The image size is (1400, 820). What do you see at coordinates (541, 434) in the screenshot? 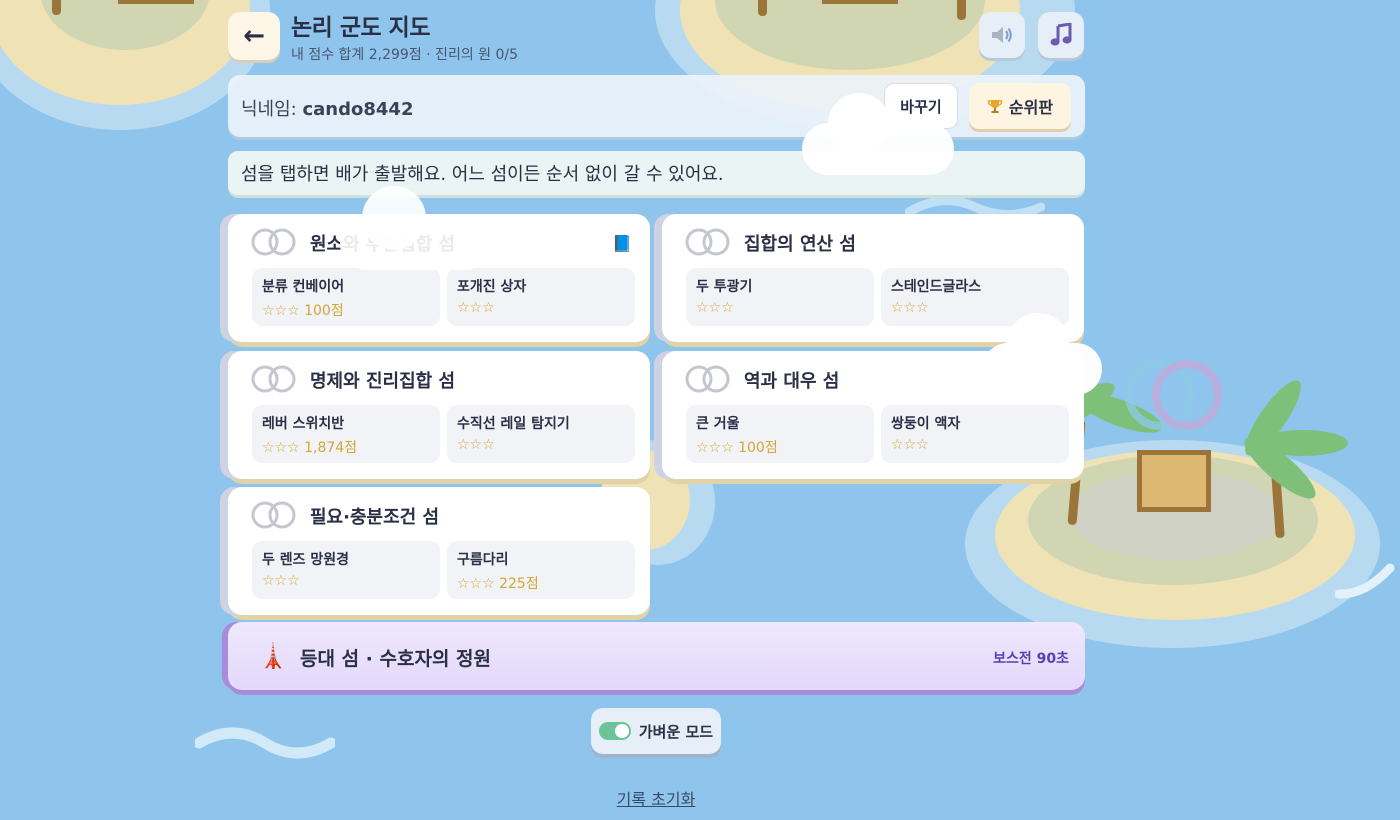
I see `level-tile: 수직선 레일 탐지기 ☆☆☆` at bounding box center [541, 434].